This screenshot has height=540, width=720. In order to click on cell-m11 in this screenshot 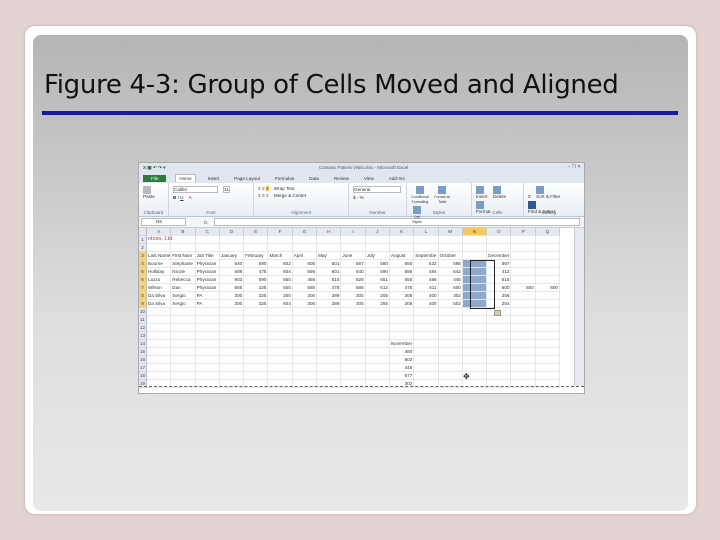, I will do `click(450, 320)`.